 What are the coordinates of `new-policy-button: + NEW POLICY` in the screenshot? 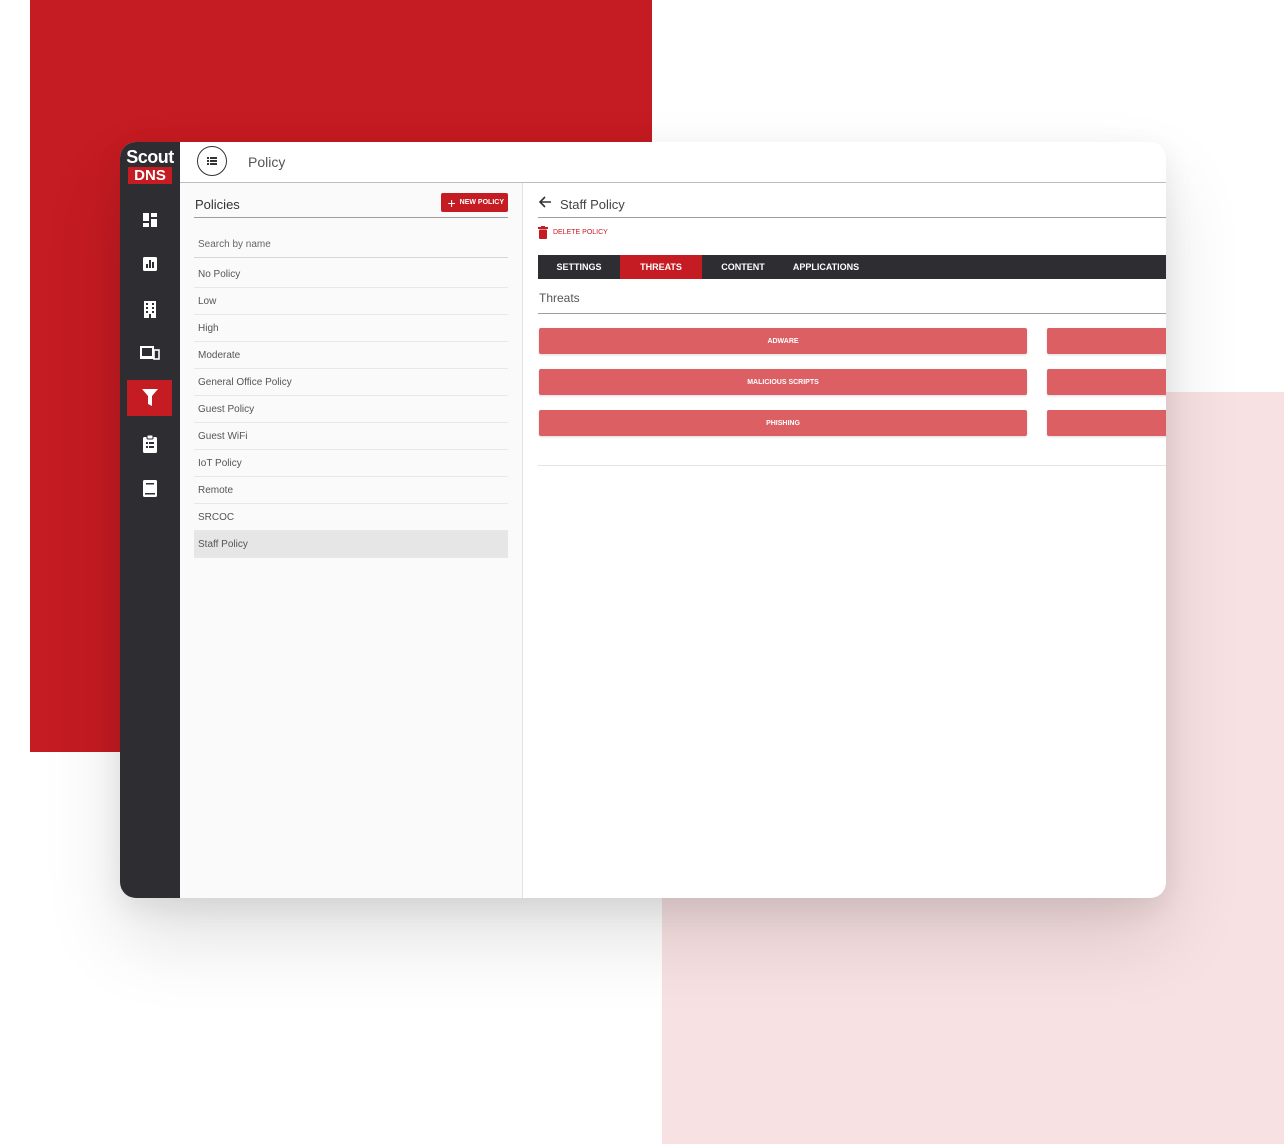 It's located at (474, 202).